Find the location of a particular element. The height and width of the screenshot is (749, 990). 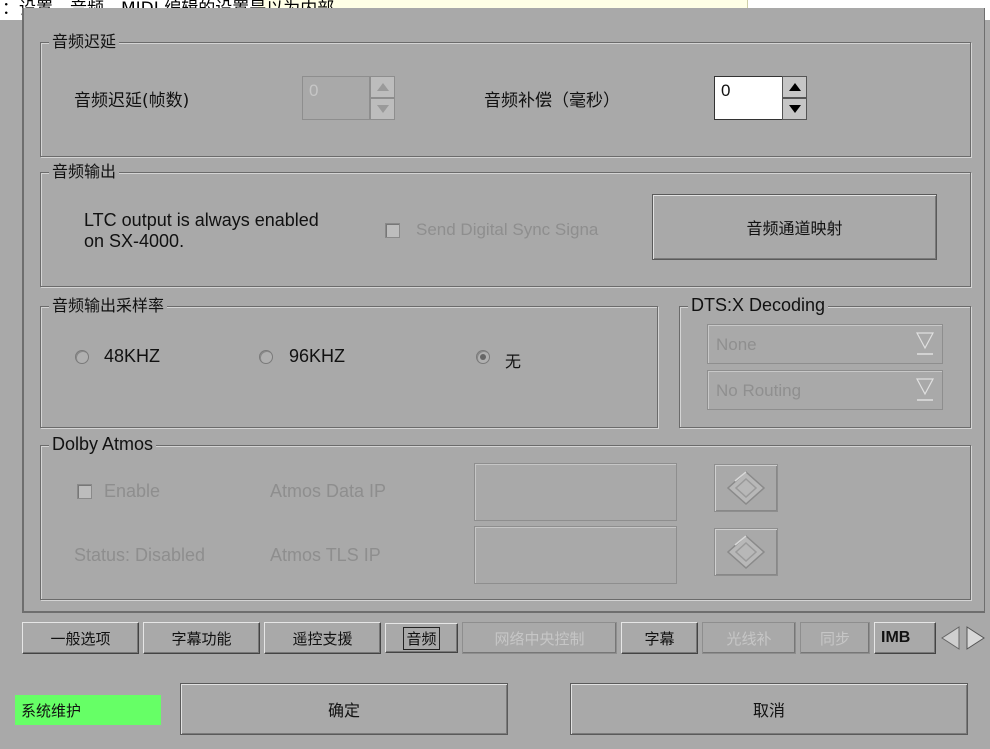

radio-none-label: 无 is located at coordinates (513, 361).